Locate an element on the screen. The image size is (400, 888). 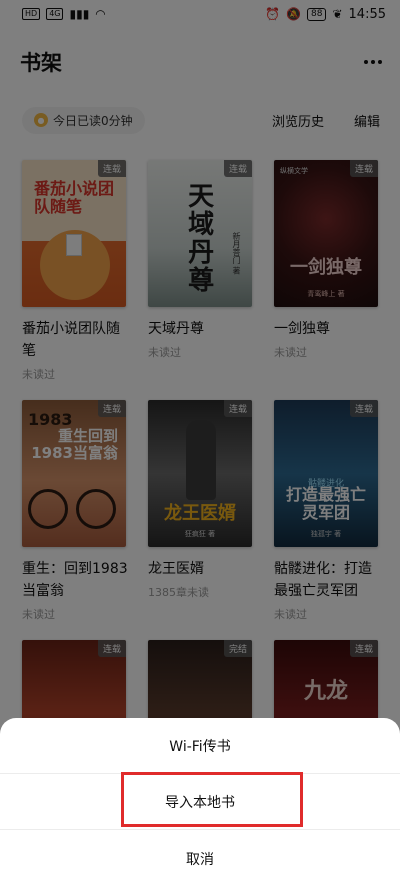
import-local-book-option: 导入本地书 is located at coordinates (200, 802).